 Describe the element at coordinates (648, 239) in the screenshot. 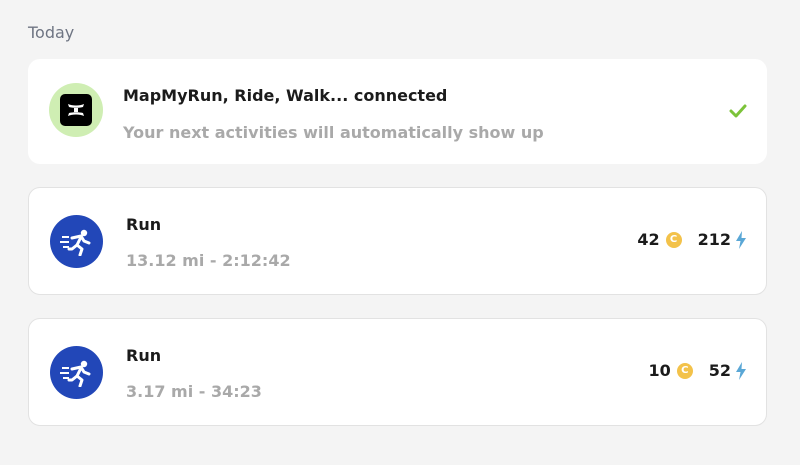

I see `coins-value: 42` at that location.